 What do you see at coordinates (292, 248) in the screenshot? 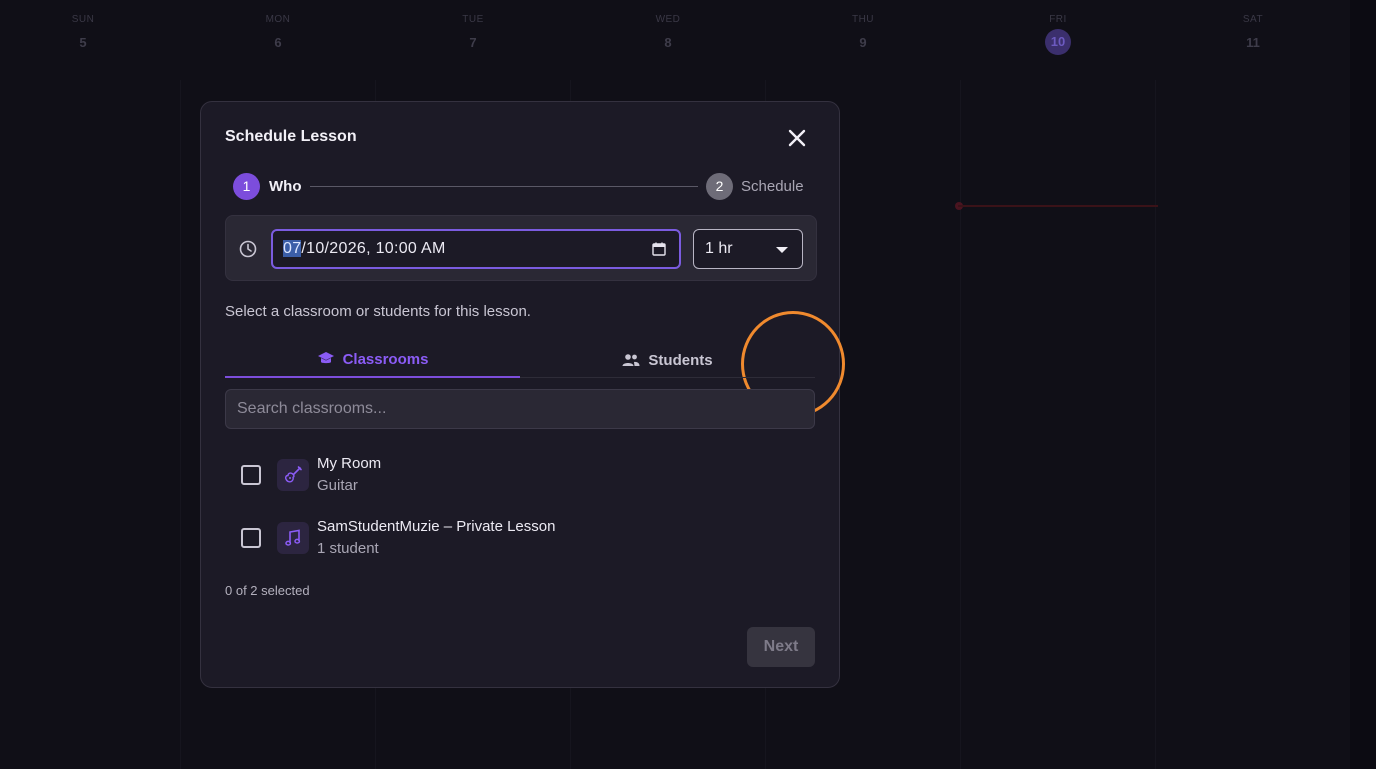
I see `datetime-month-segment: 07` at bounding box center [292, 248].